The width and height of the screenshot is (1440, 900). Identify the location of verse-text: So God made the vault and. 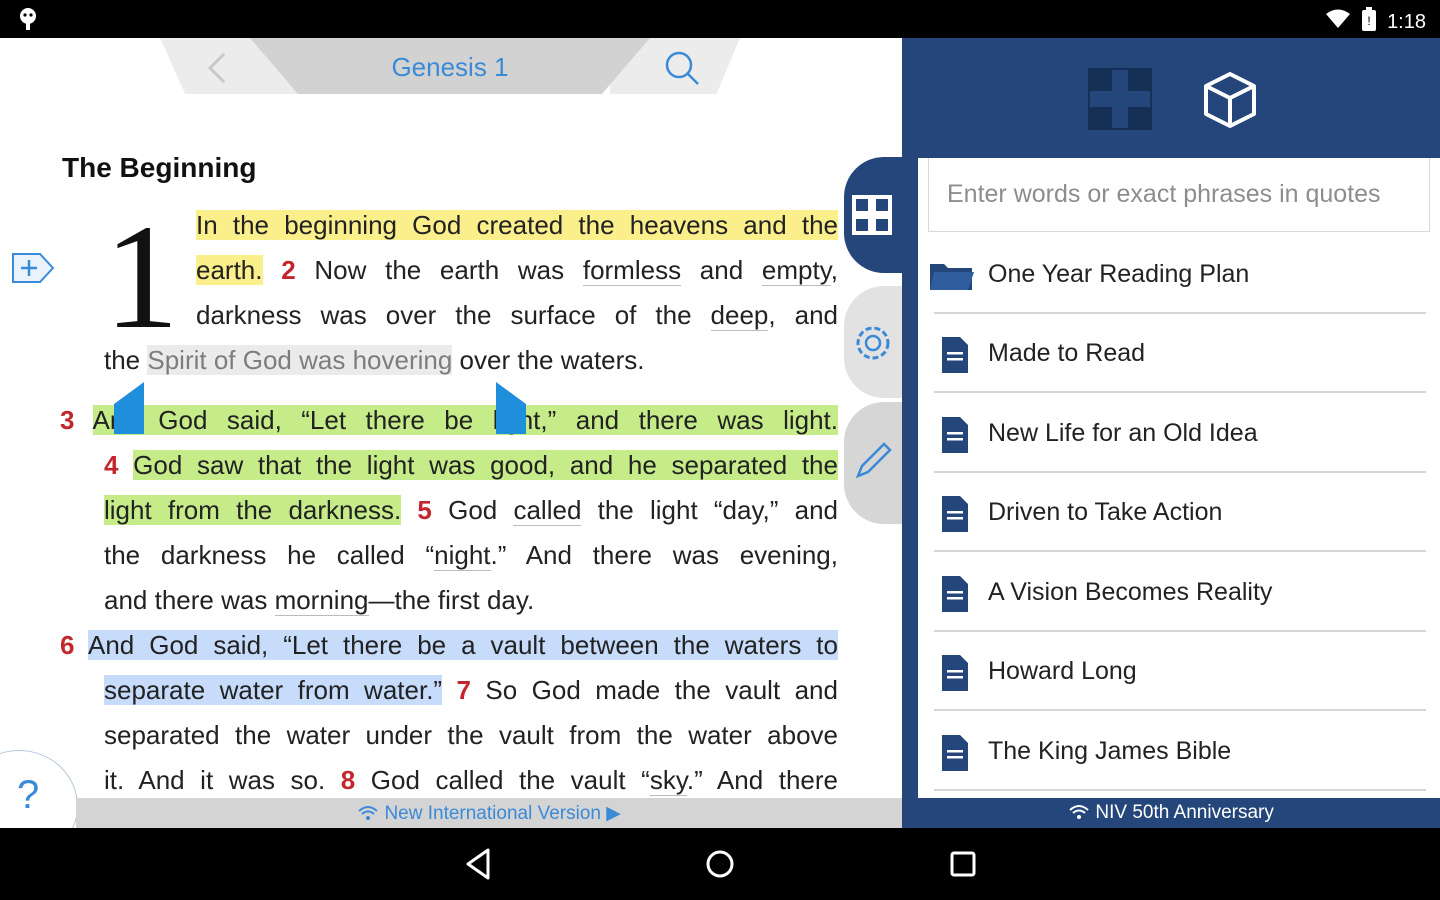
(654, 690).